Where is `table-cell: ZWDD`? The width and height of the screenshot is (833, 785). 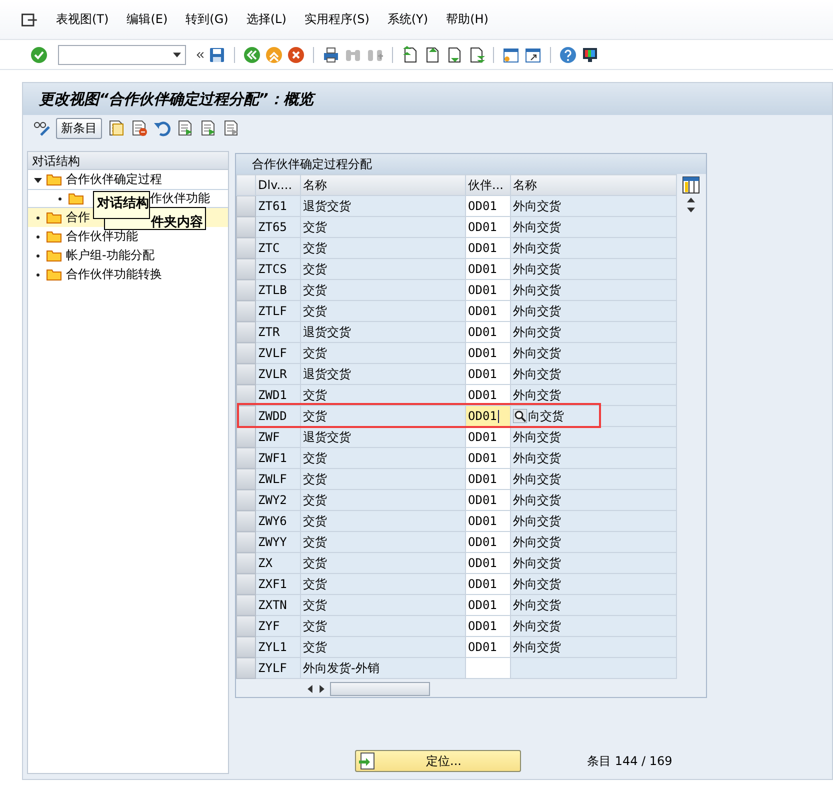
table-cell: ZWDD is located at coordinates (278, 416).